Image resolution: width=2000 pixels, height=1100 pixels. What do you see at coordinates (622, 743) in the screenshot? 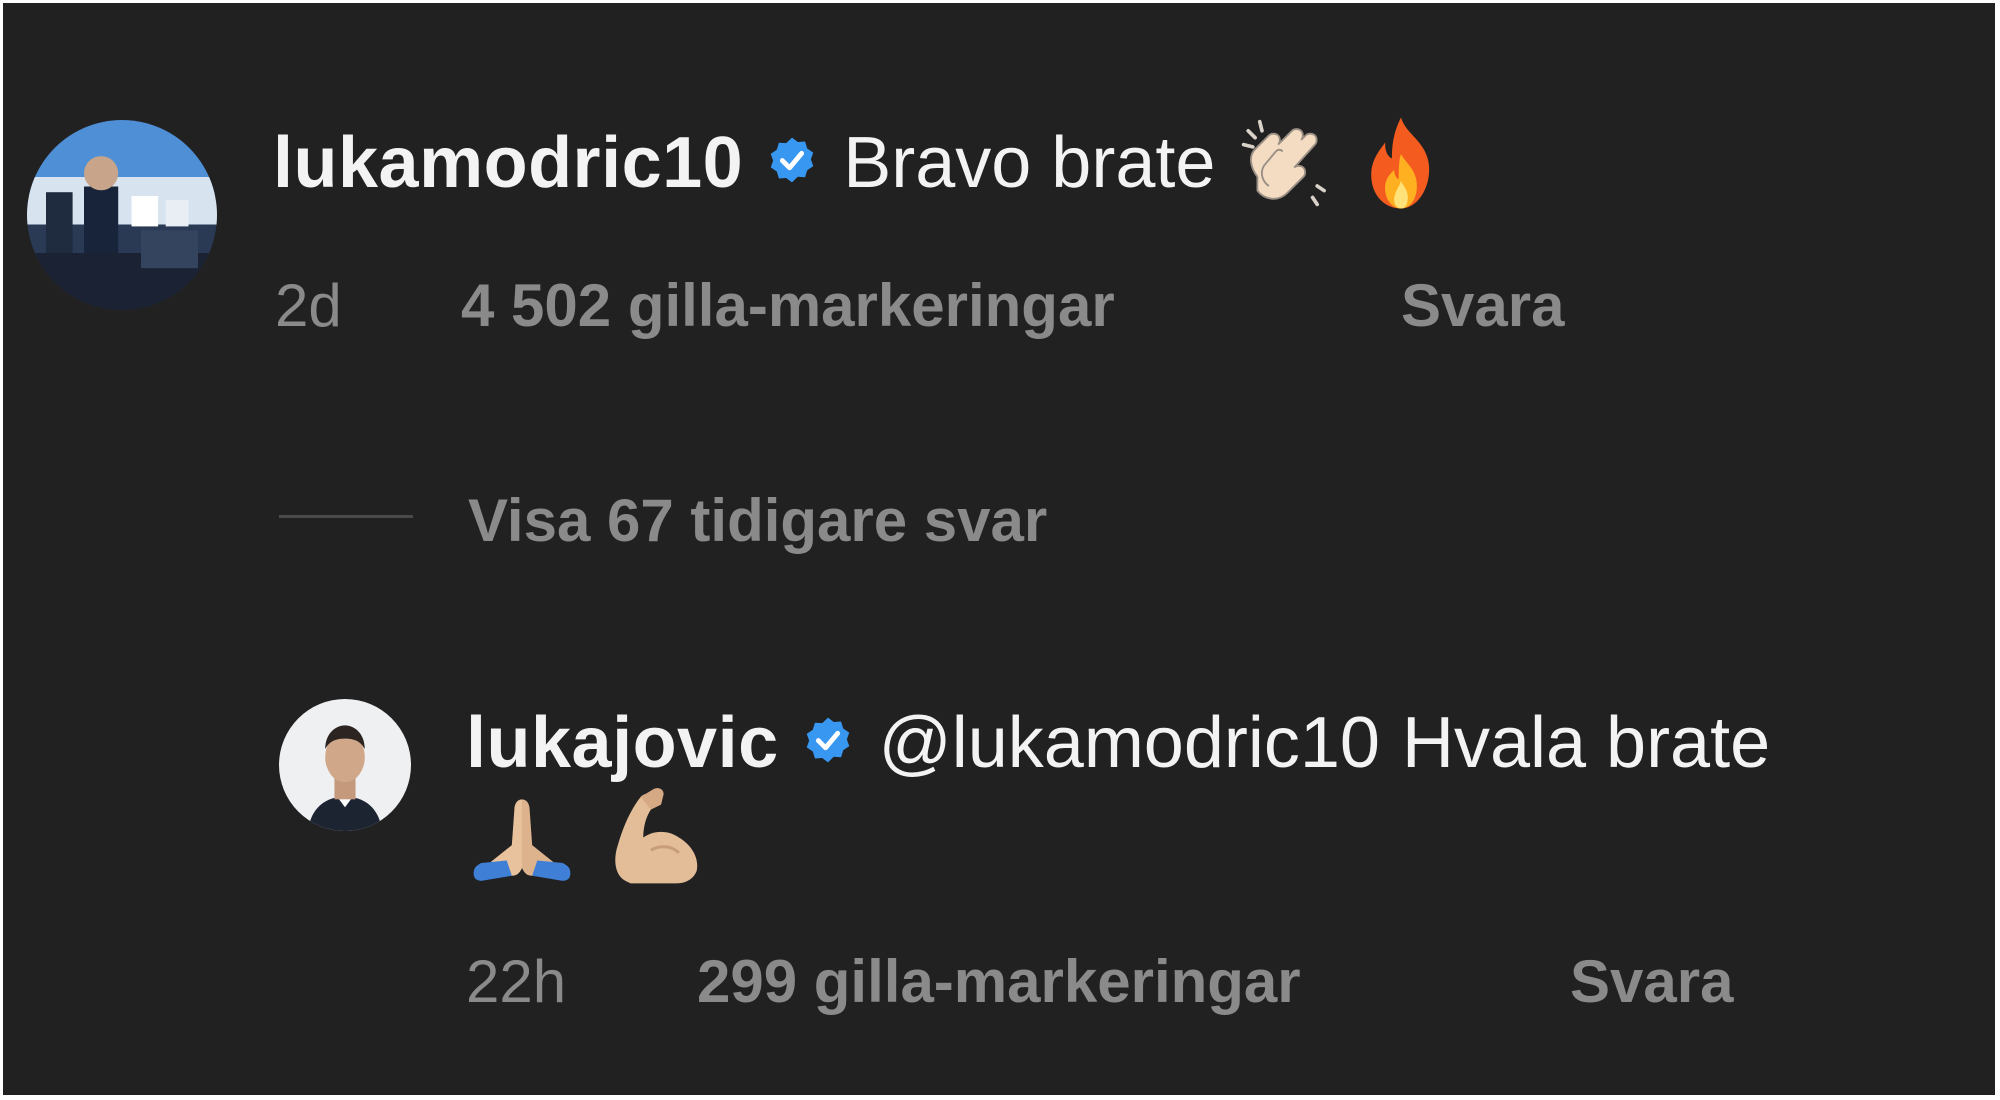
I see `username: lukajovic` at bounding box center [622, 743].